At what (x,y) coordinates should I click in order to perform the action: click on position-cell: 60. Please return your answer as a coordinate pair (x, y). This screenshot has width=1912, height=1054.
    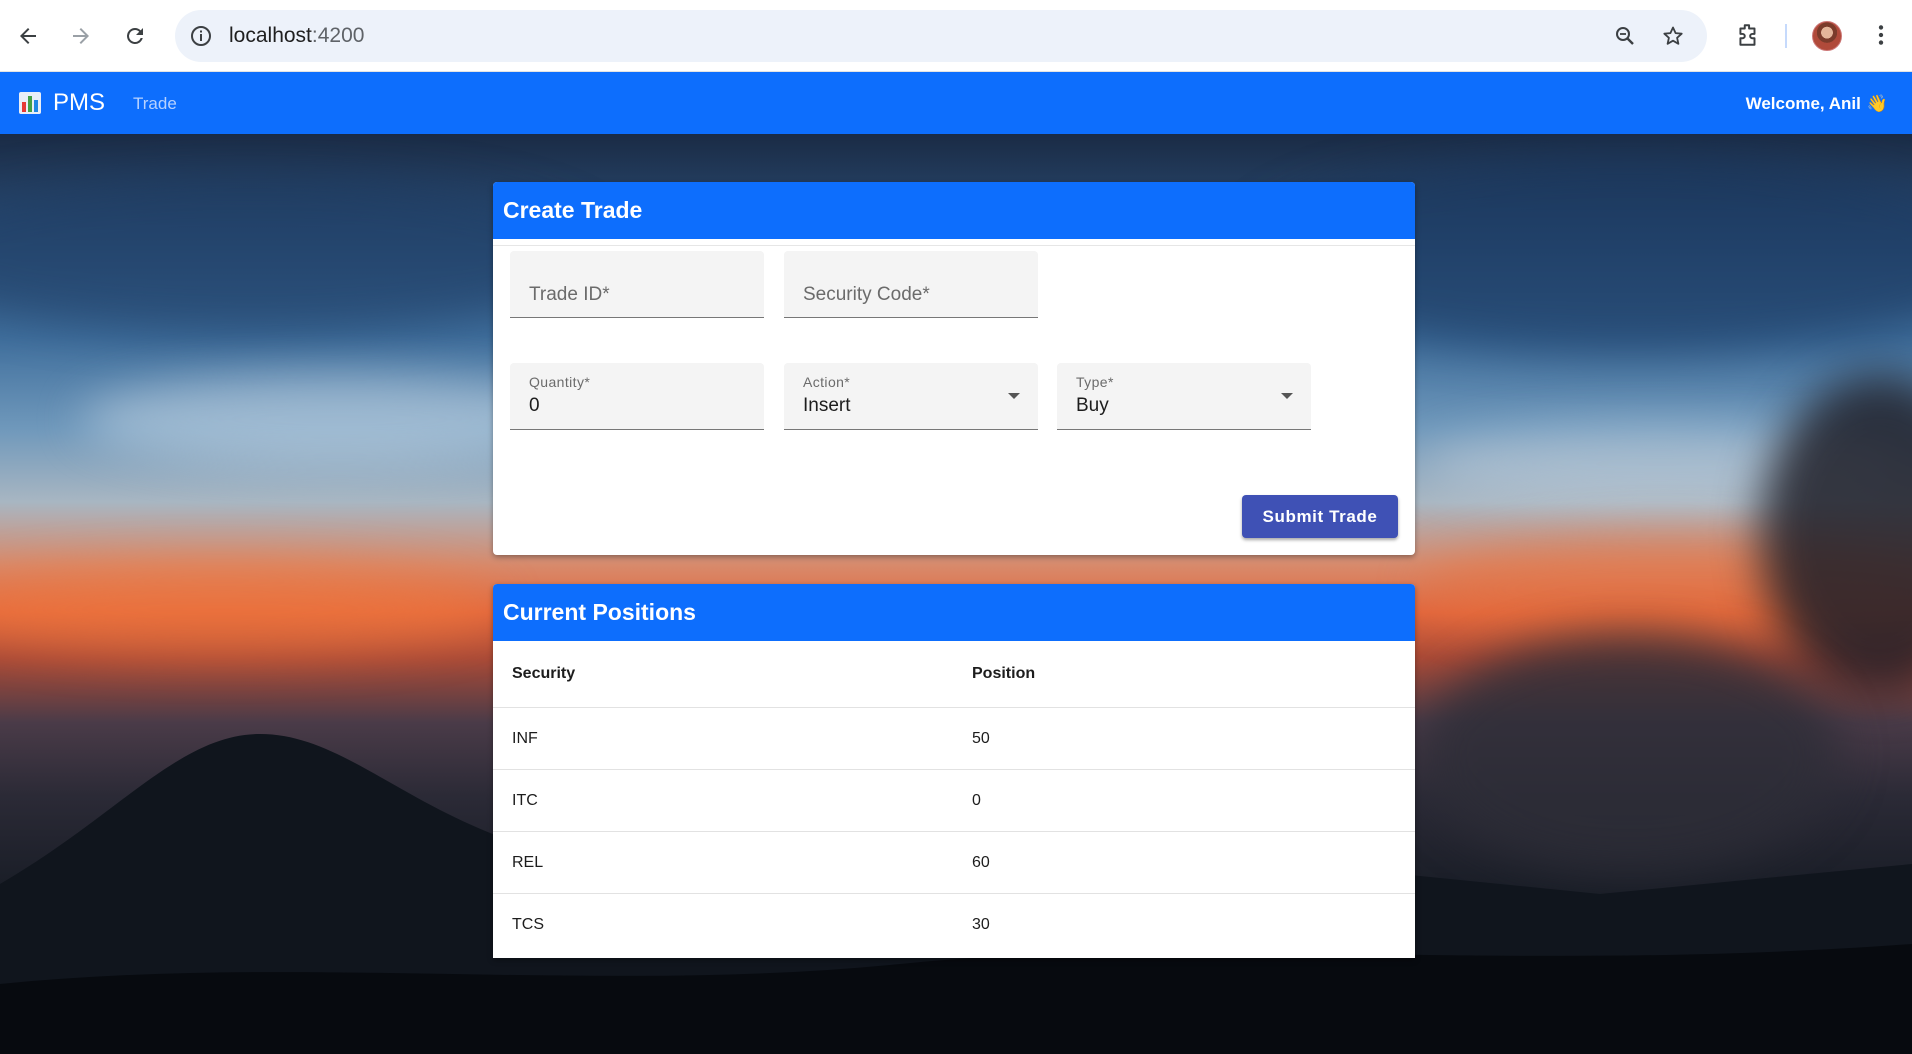
    Looking at the image, I should click on (981, 862).